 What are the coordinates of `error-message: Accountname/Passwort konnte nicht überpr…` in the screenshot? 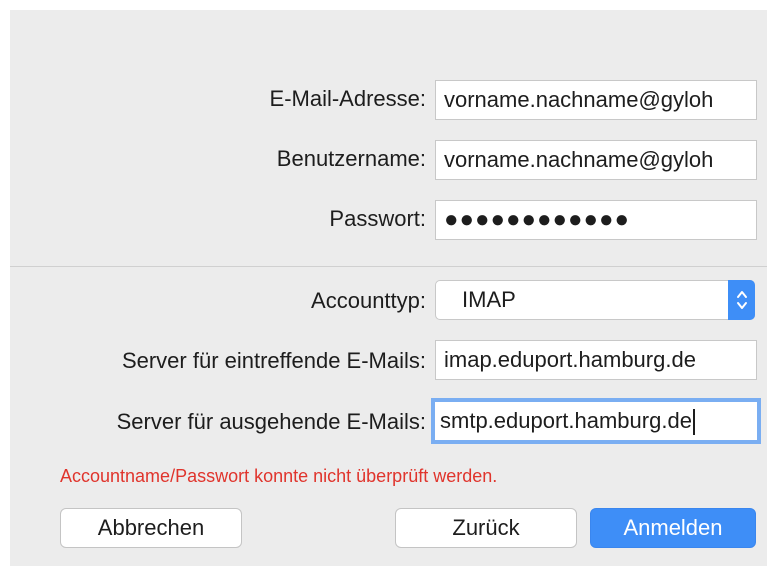 It's located at (279, 476).